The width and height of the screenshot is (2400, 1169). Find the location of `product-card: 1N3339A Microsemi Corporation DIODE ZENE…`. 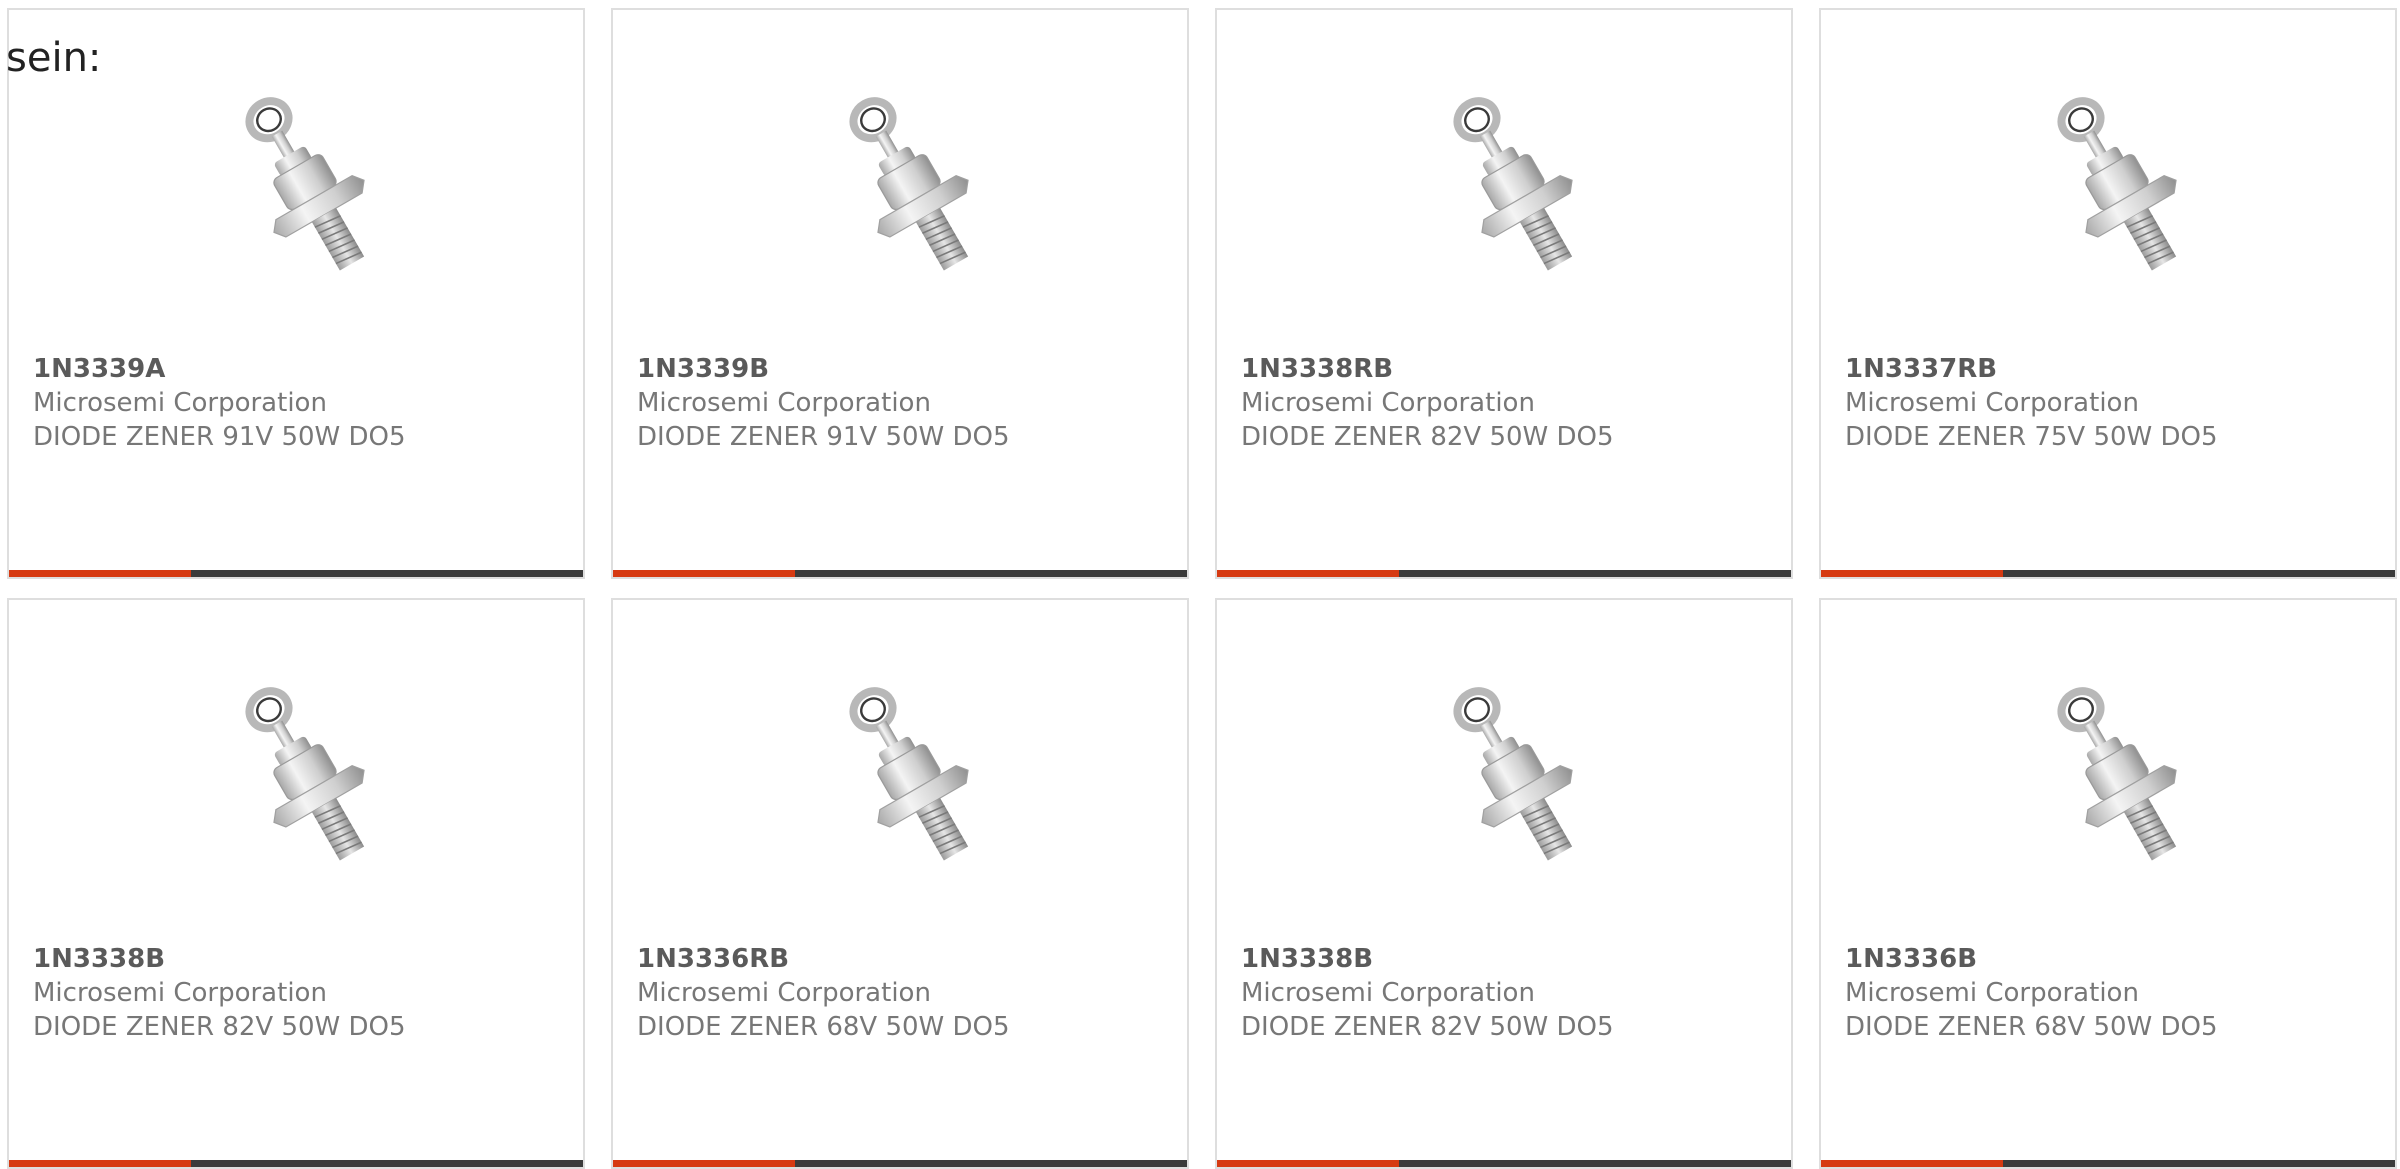

product-card: 1N3339A Microsemi Corporation DIODE ZENE… is located at coordinates (296, 293).